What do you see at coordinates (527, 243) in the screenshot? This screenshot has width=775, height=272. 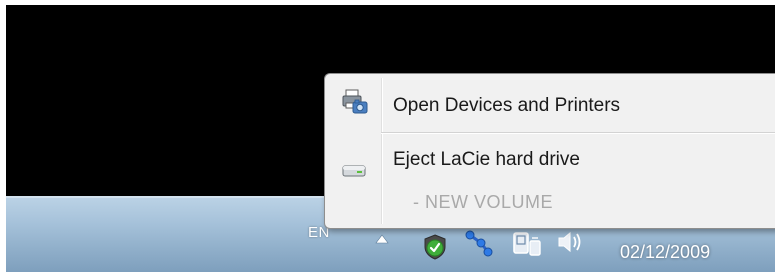 I see `safely-remove-hardware-icon` at bounding box center [527, 243].